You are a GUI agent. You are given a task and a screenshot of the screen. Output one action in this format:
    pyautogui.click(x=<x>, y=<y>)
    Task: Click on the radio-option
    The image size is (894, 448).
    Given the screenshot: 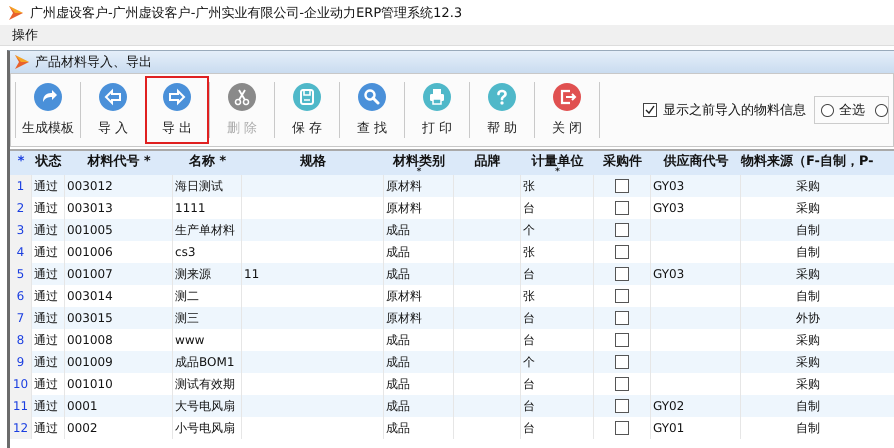 What is the action you would take?
    pyautogui.click(x=881, y=110)
    